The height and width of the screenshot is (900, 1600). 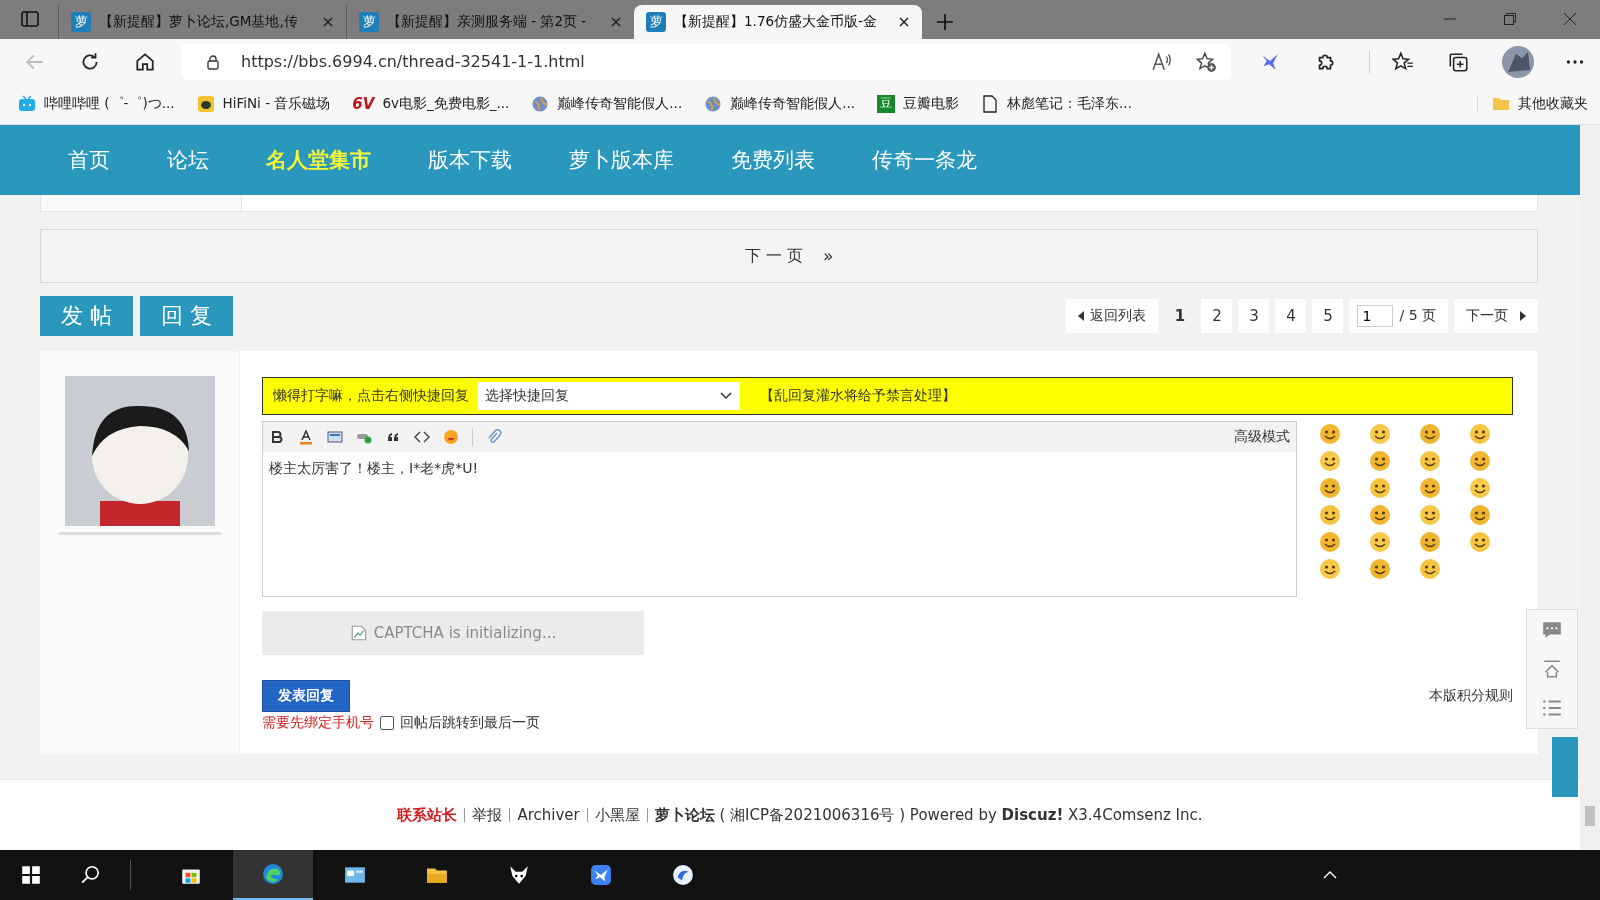 I want to click on caret-up-icon, so click(x=1330, y=875).